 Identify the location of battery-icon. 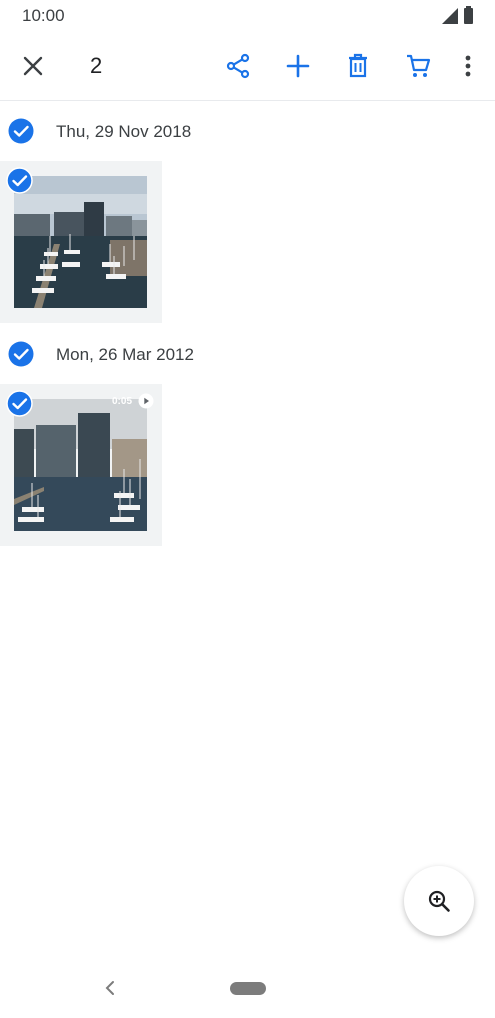
(468, 15).